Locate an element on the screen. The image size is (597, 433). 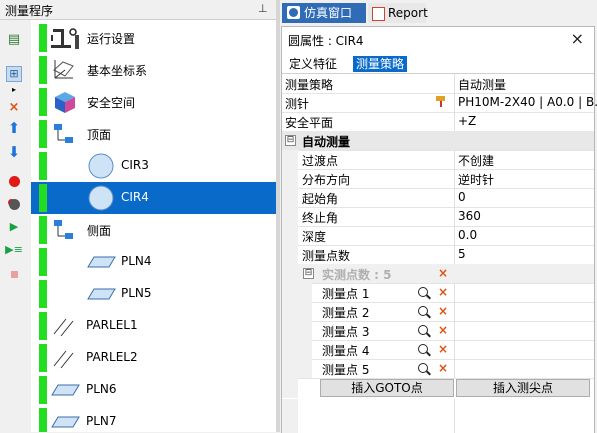
property-row-end-angle: 终止角 360 is located at coordinates (438, 217).